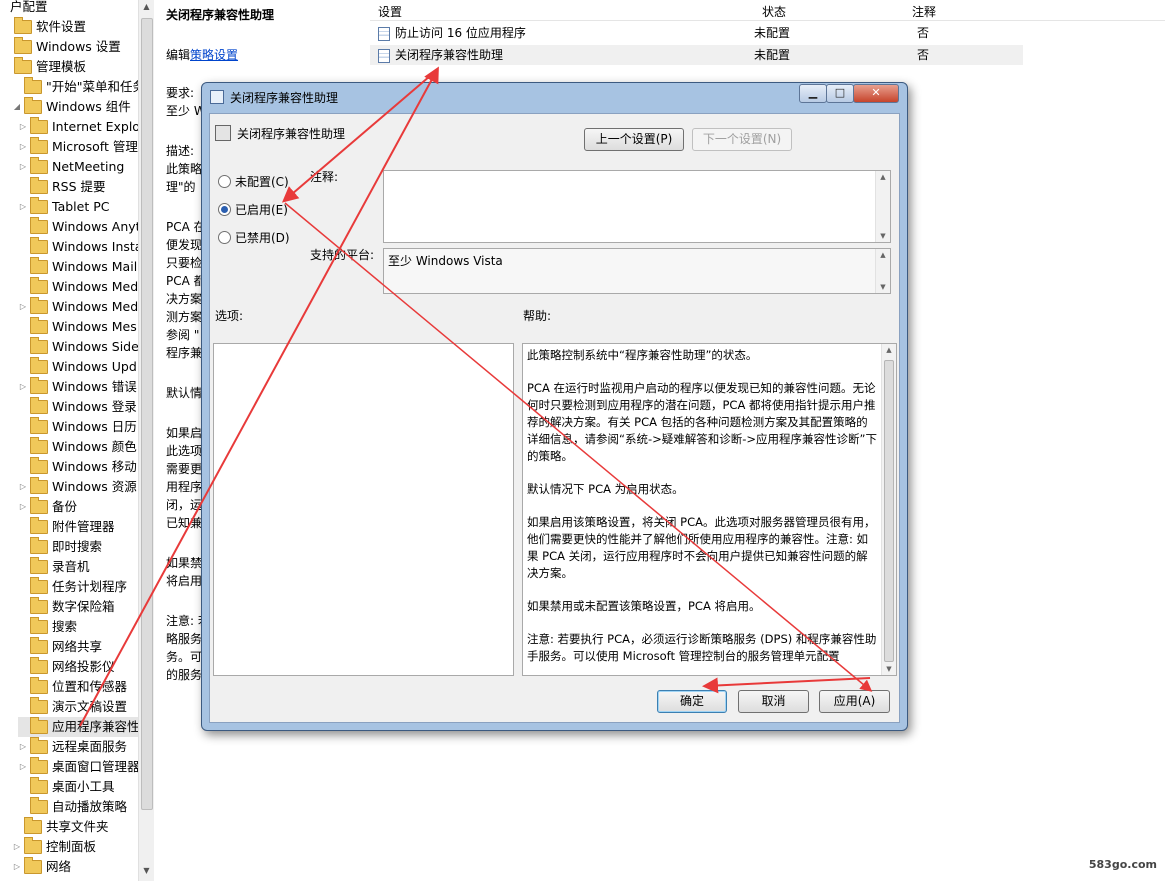 The image size is (1165, 881). I want to click on tree-item: Windows 登录, so click(77, 407).